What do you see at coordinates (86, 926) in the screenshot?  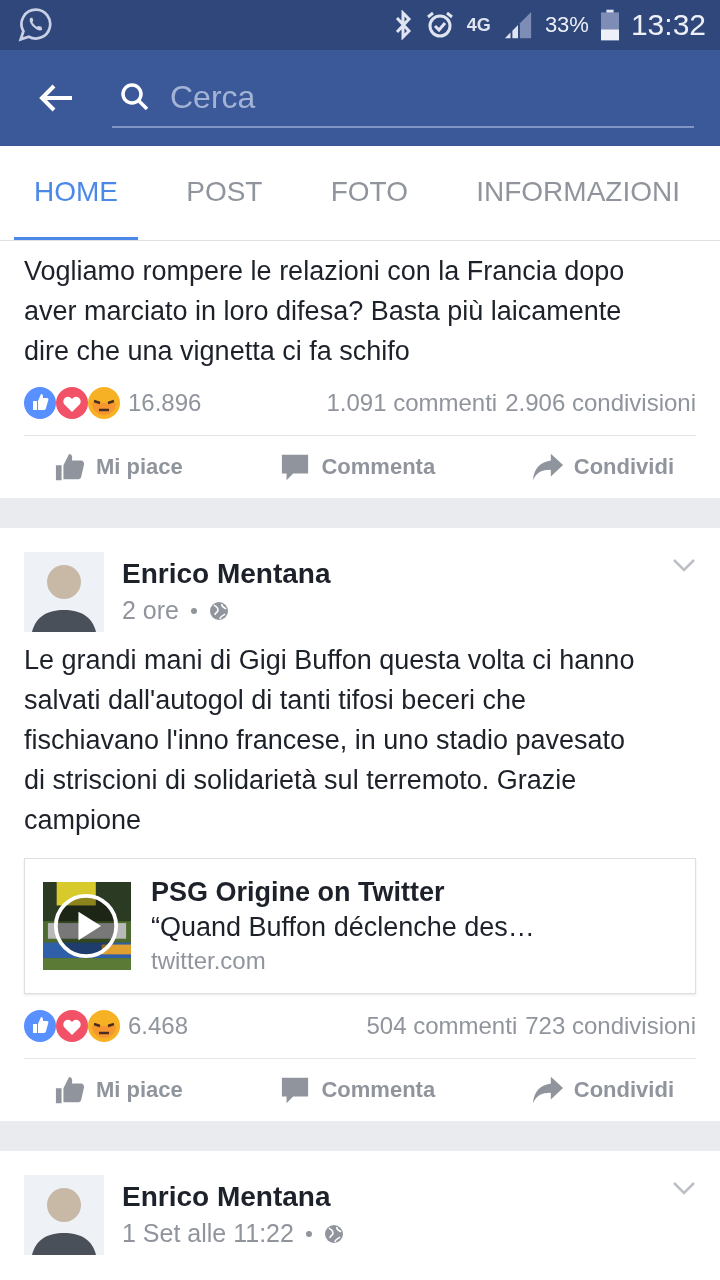 I see `play-icon` at bounding box center [86, 926].